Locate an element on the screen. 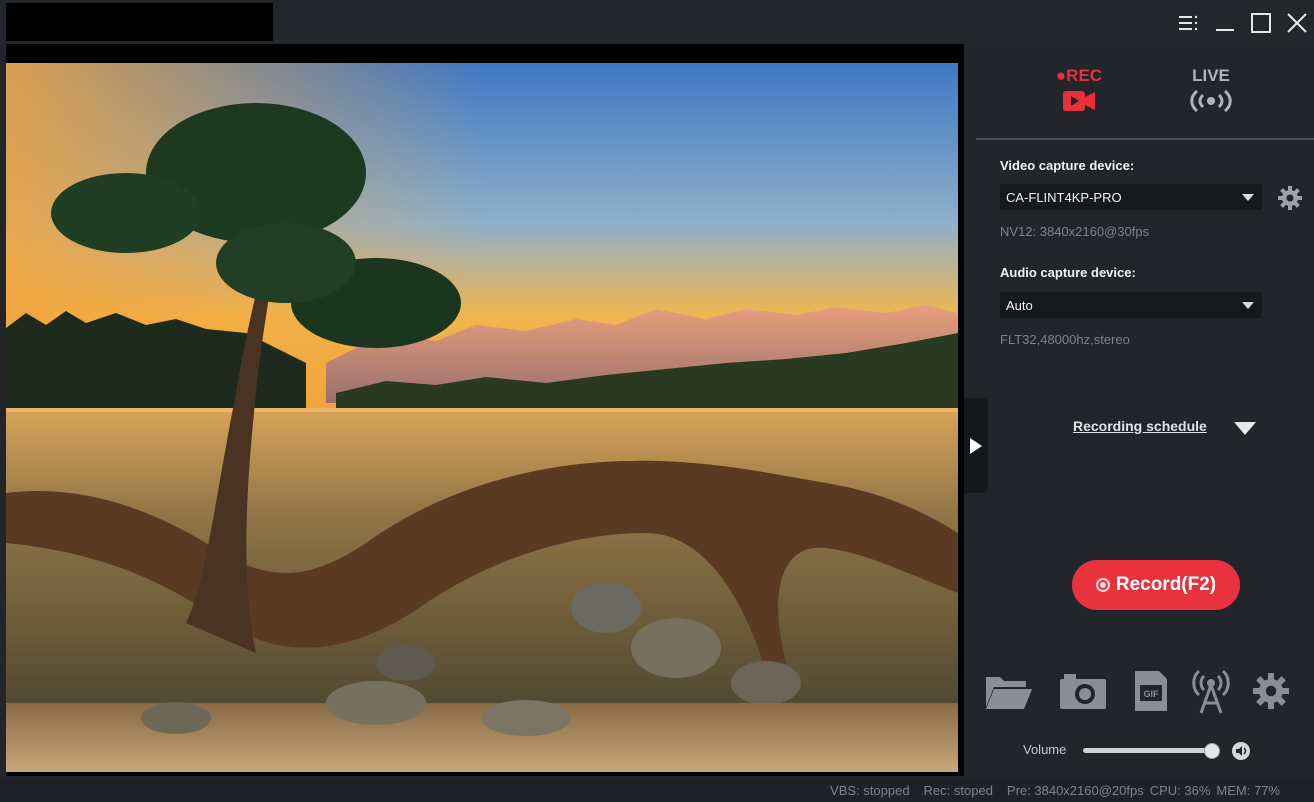 This screenshot has height=802, width=1314. recording-schedule-link: Recording schedule is located at coordinates (1140, 426).